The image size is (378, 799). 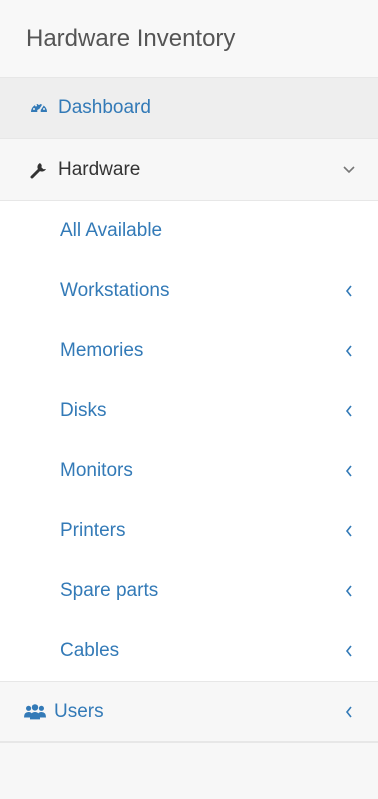 What do you see at coordinates (79, 711) in the screenshot?
I see `sidebar-item-label: Users` at bounding box center [79, 711].